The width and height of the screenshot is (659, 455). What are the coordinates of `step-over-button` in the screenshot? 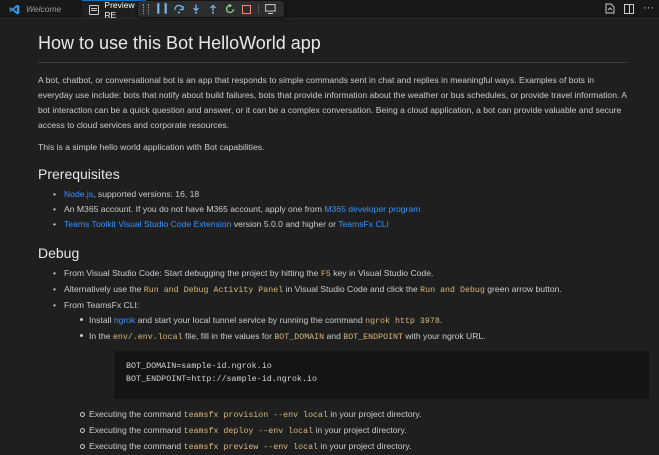 It's located at (178, 9).